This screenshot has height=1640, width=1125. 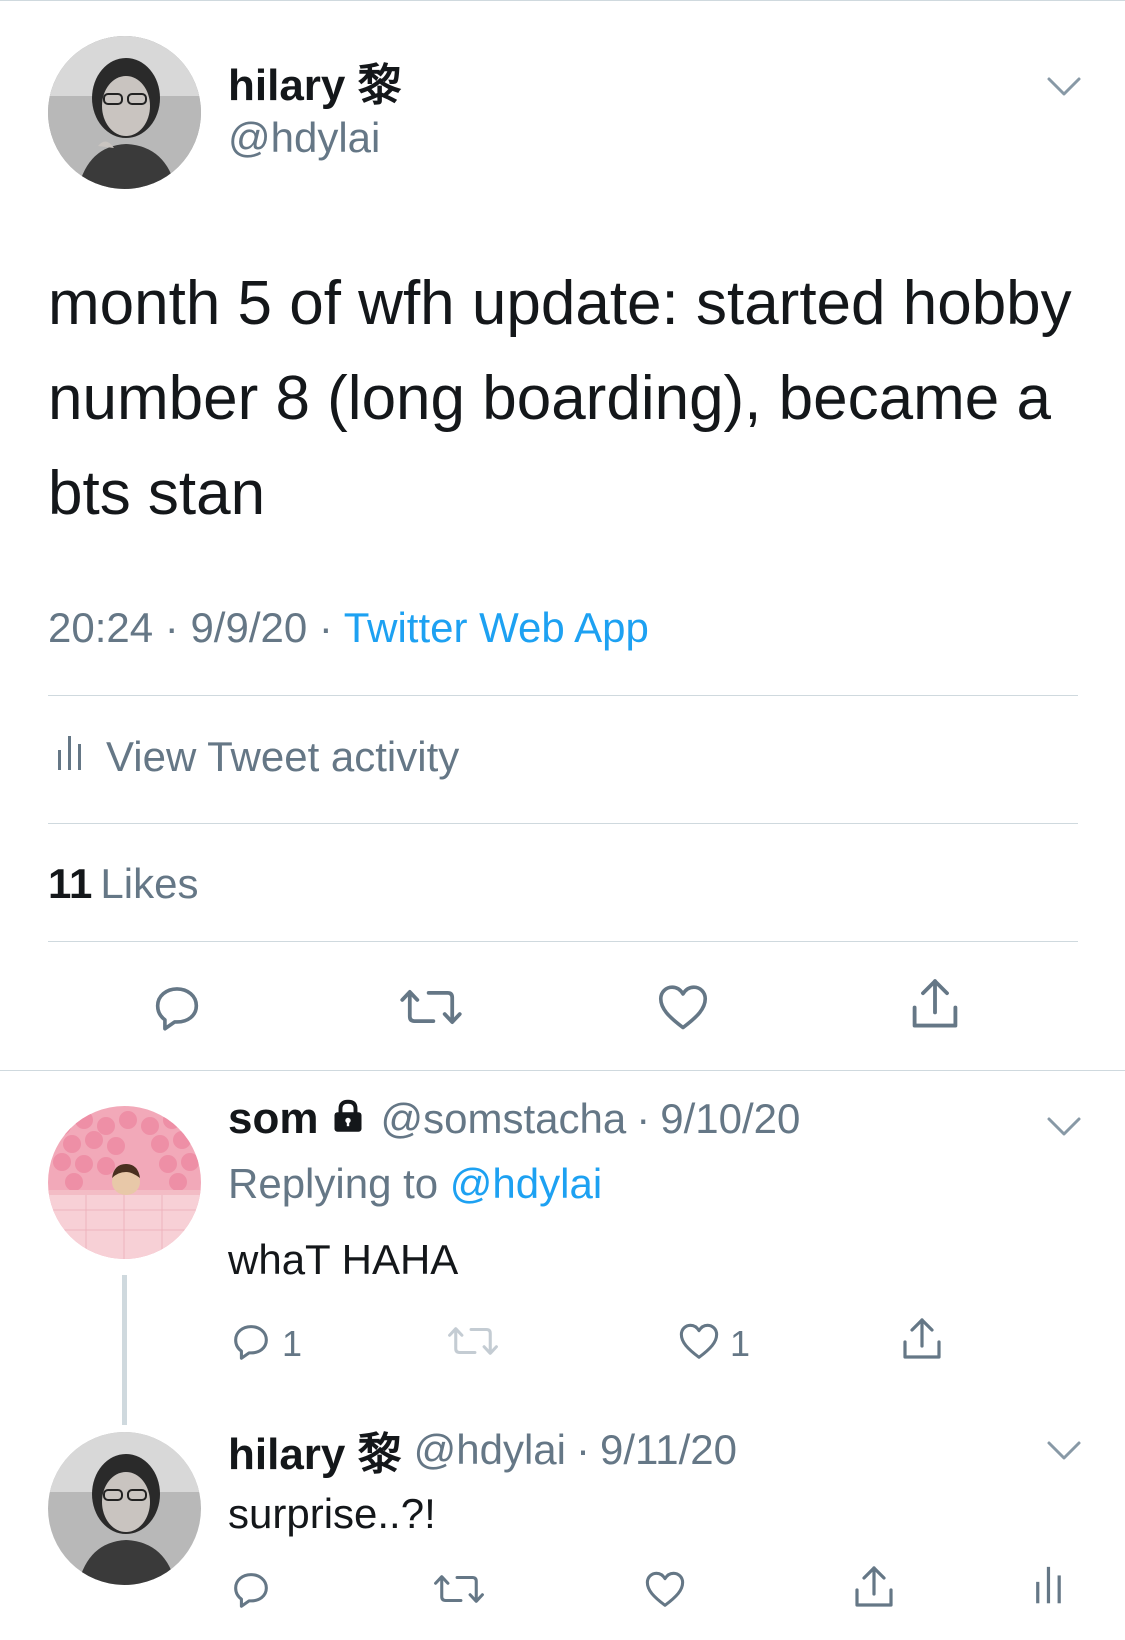 I want to click on likes-label: Likes, so click(x=149, y=883).